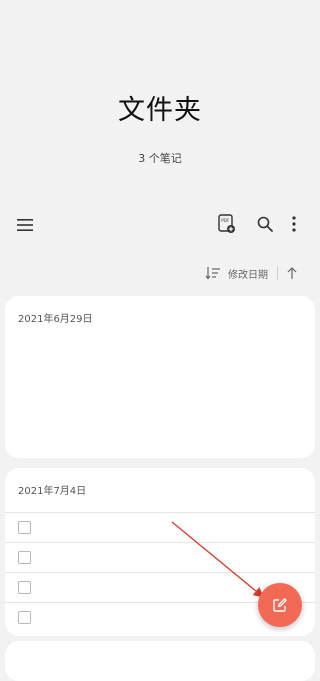 This screenshot has width=320, height=681. I want to click on search-button, so click(265, 224).